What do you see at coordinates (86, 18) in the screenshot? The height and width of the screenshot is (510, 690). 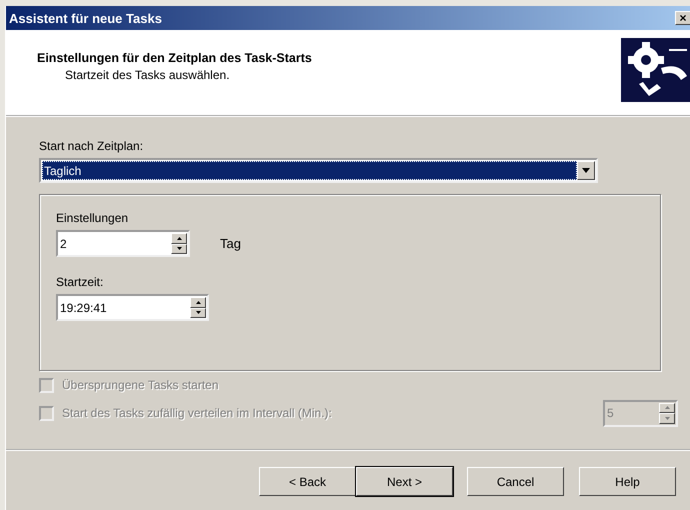 I see `window-title: Assistent für neue Tasks` at bounding box center [86, 18].